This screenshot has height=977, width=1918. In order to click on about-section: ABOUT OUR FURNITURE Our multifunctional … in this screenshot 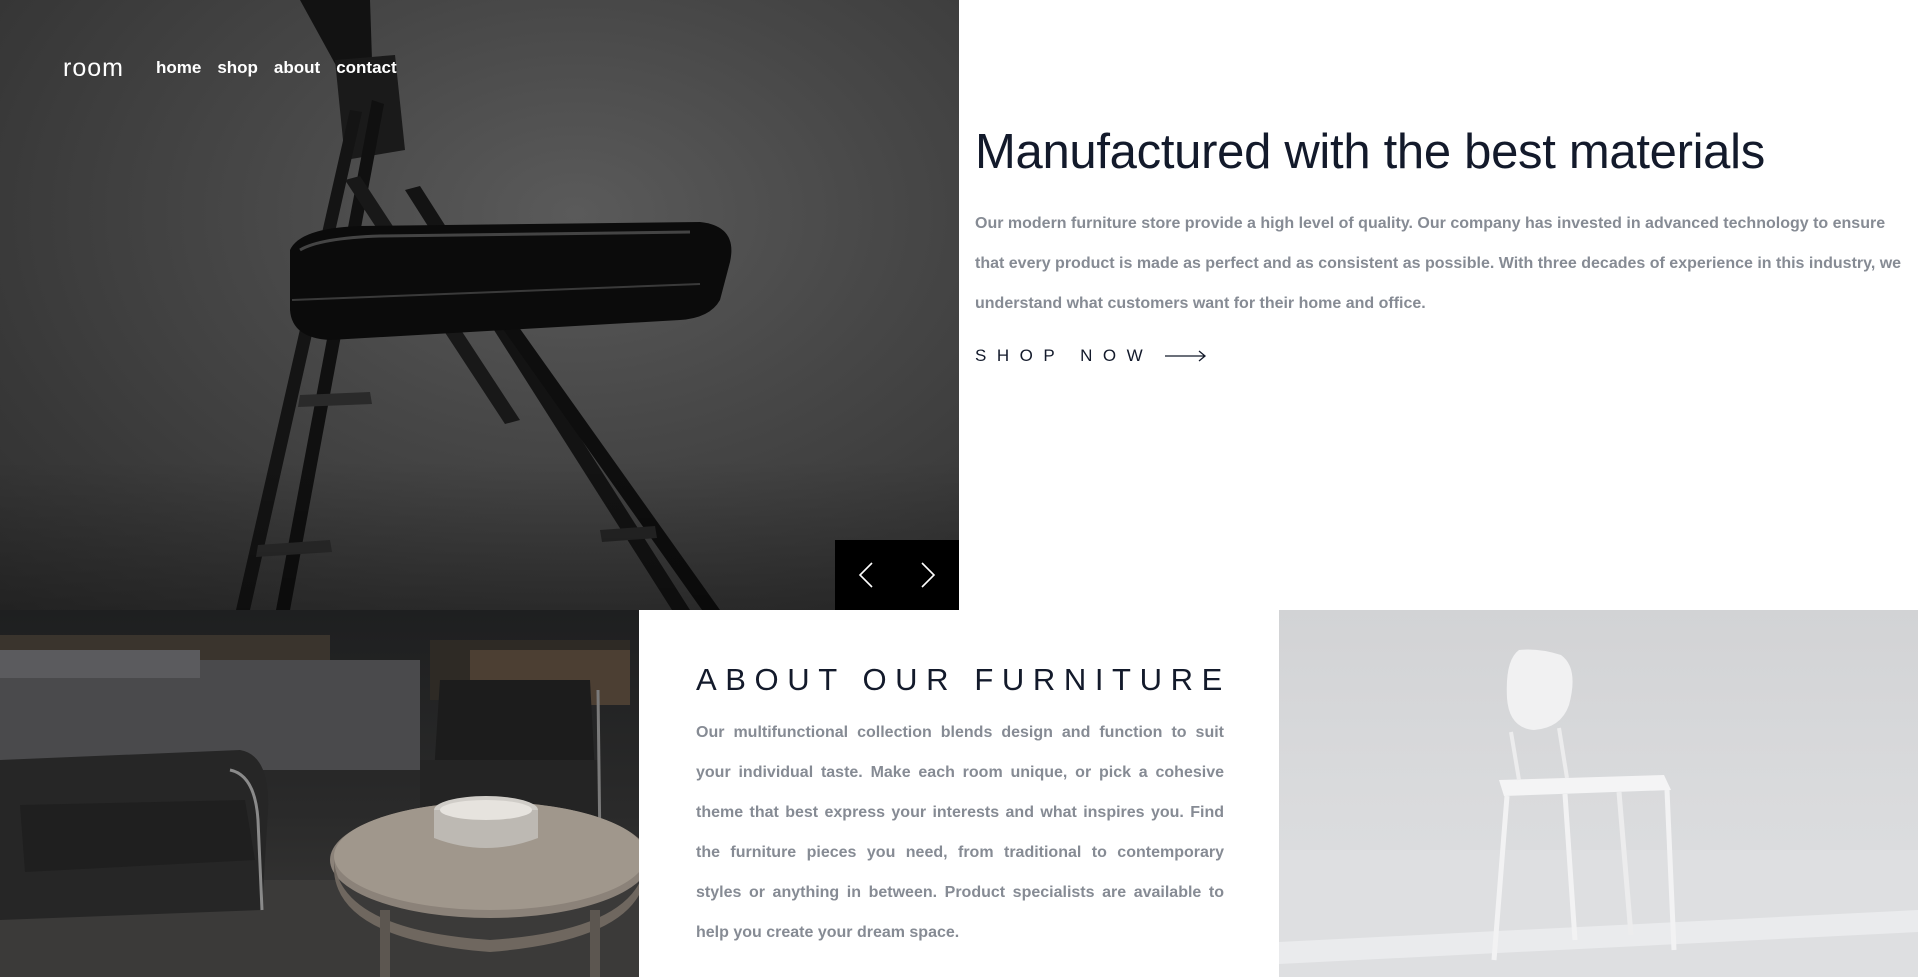, I will do `click(959, 793)`.